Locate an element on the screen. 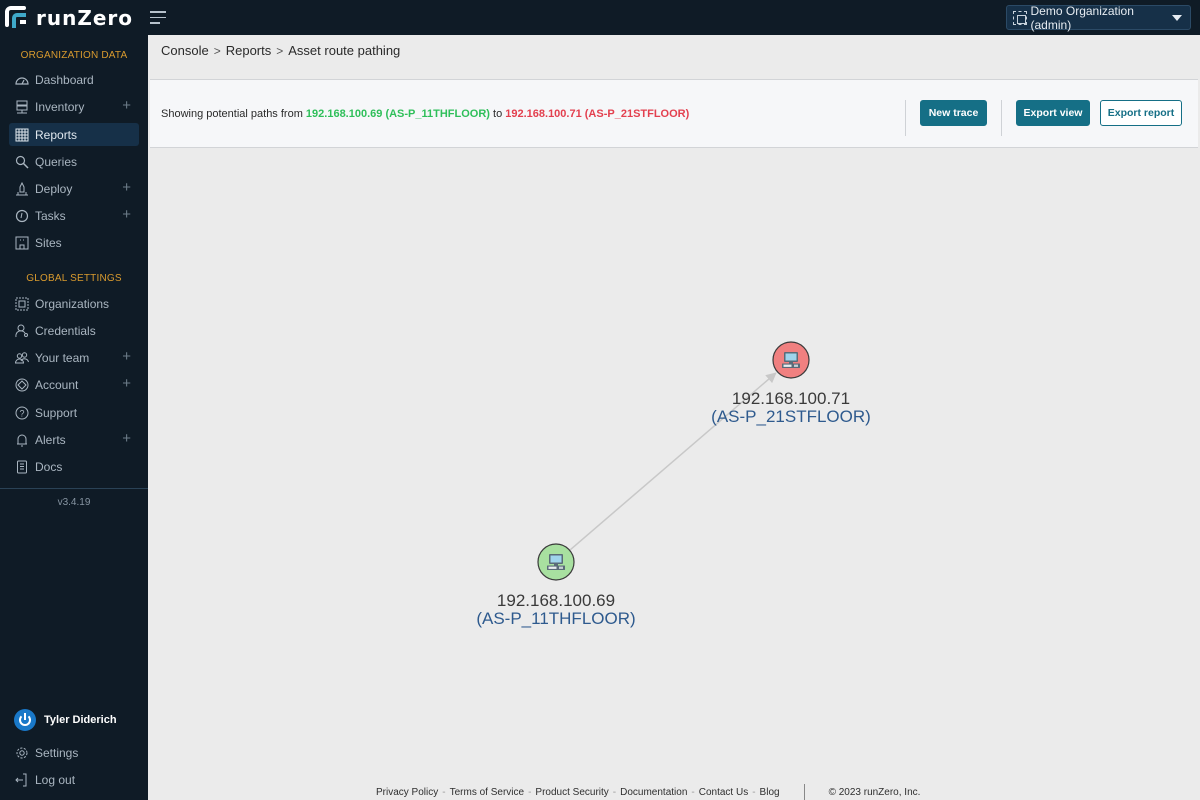  node-ip-label: 192.168.100.69 is located at coordinates (556, 600).